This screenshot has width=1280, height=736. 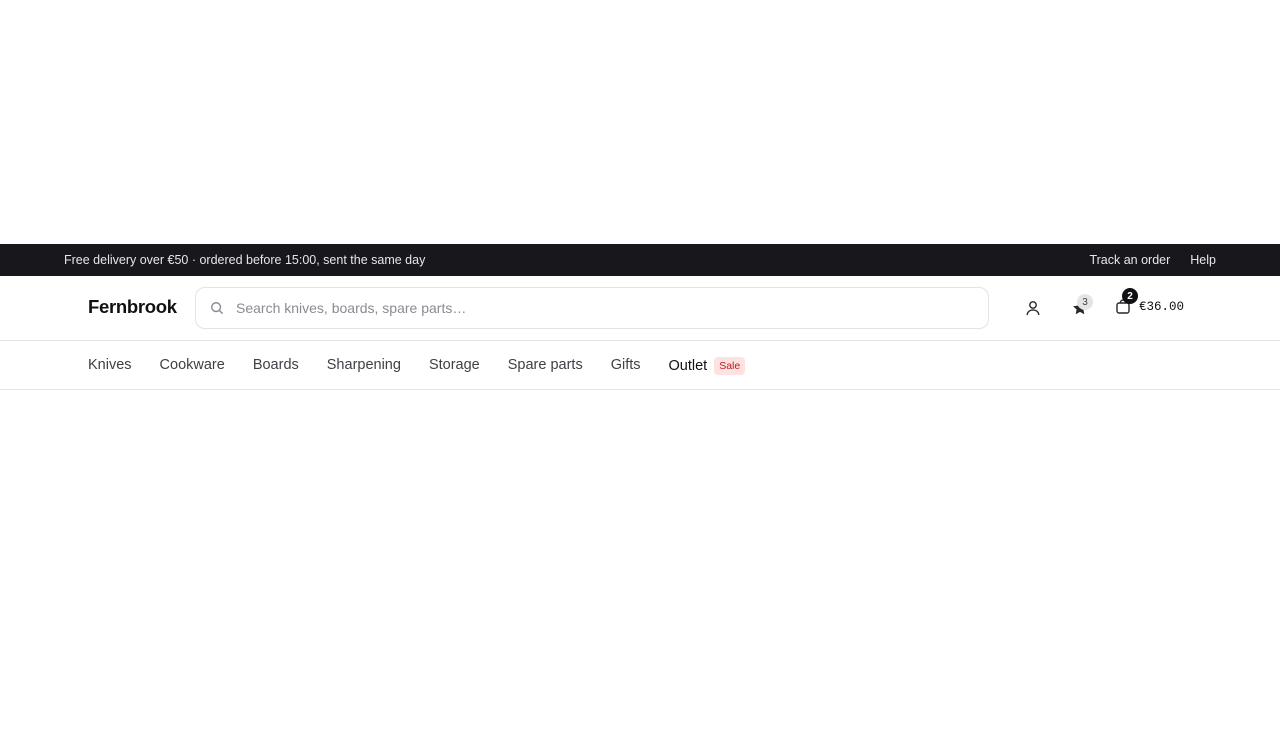 I want to click on search-input, so click(x=606, y=308).